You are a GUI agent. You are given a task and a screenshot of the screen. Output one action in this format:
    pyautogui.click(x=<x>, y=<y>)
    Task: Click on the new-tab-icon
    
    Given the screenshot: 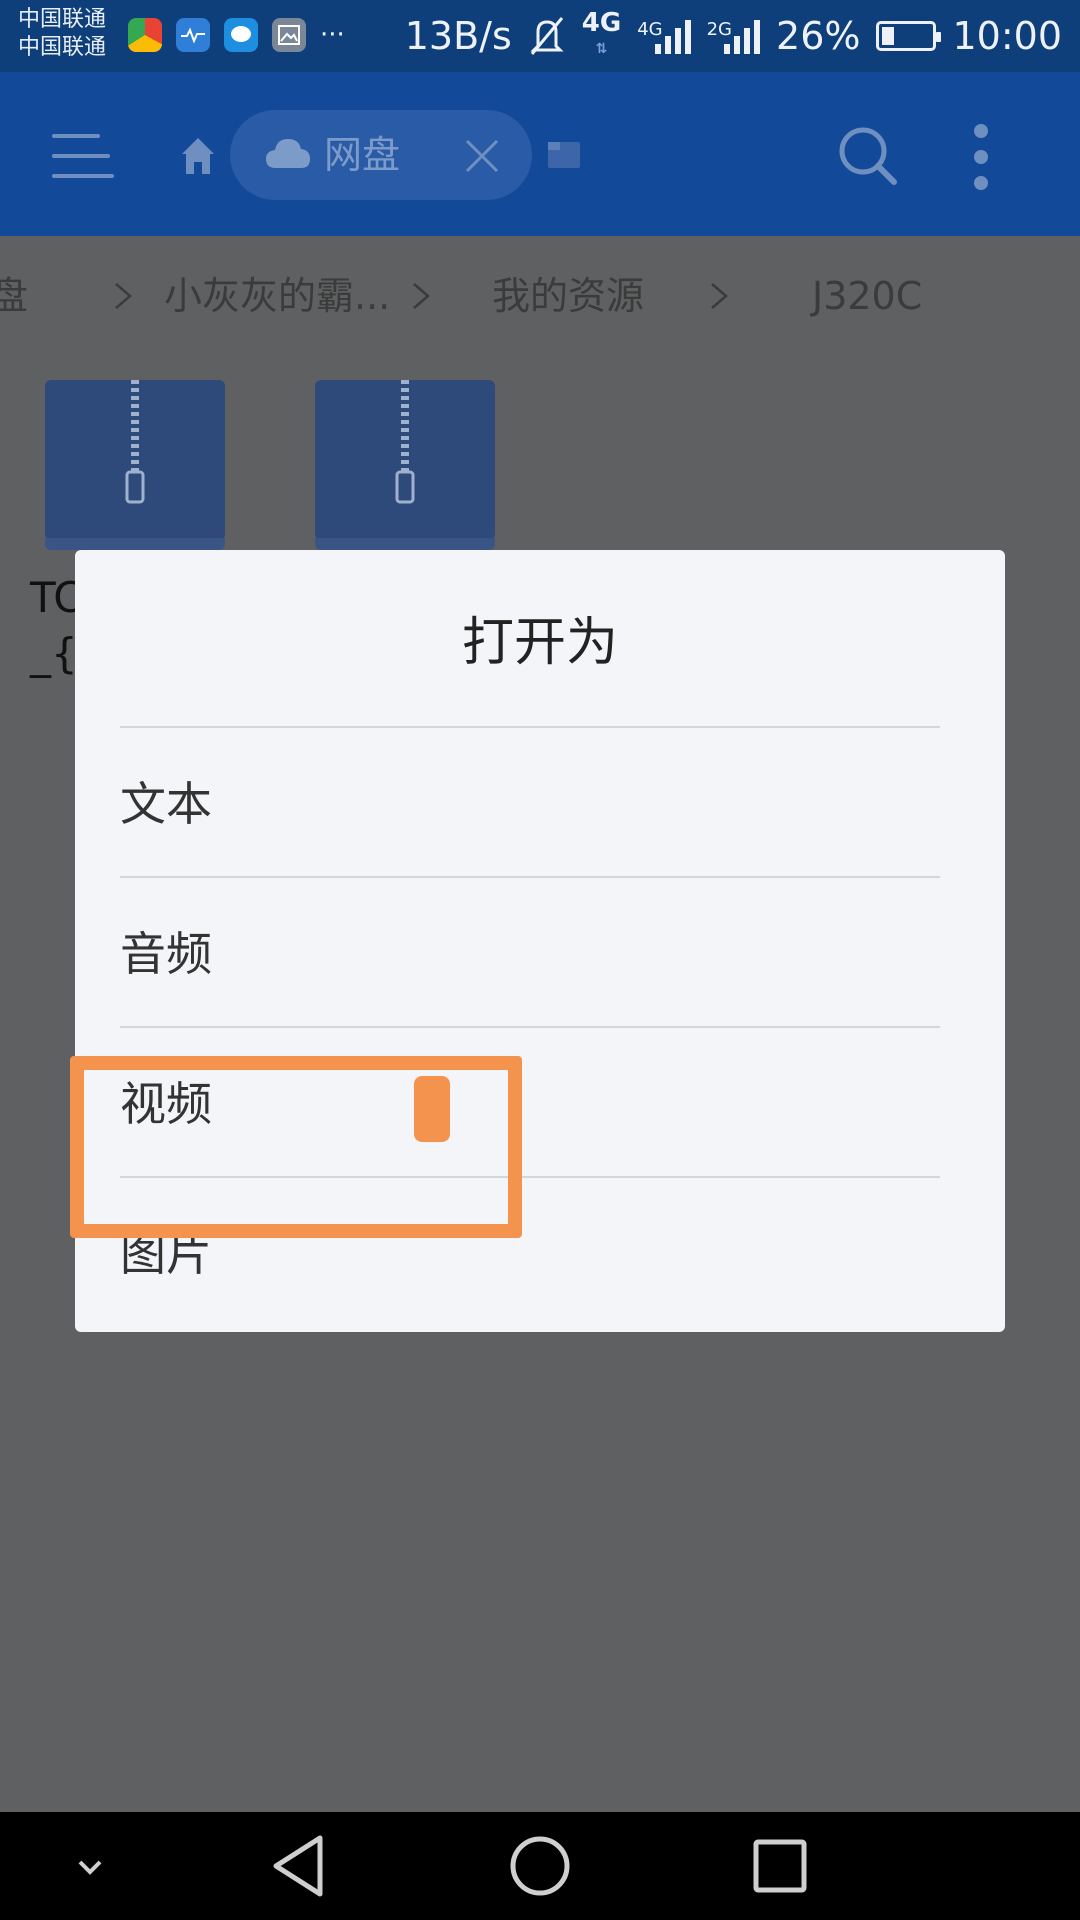 What is the action you would take?
    pyautogui.click(x=564, y=154)
    